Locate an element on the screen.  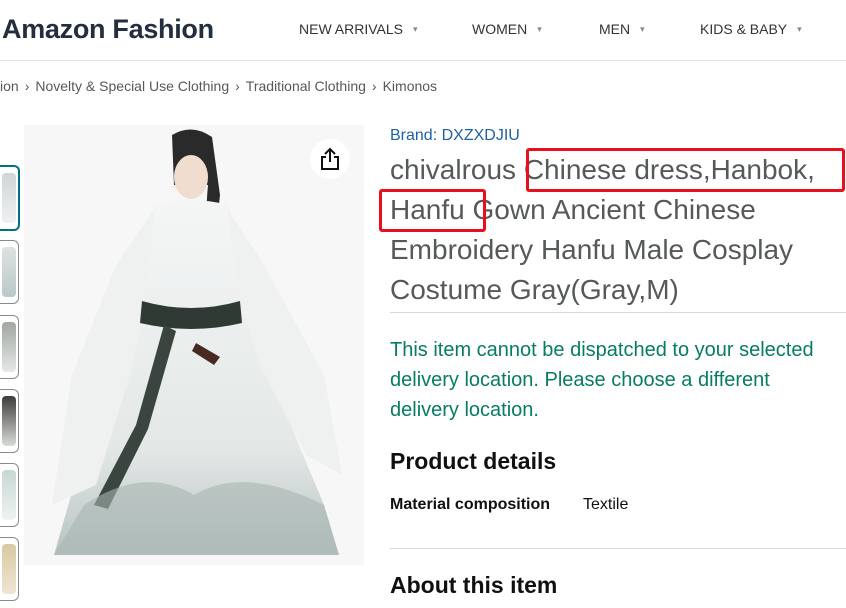
nav-new-arrivals: NEW ARRIVALS ▾ is located at coordinates (358, 29).